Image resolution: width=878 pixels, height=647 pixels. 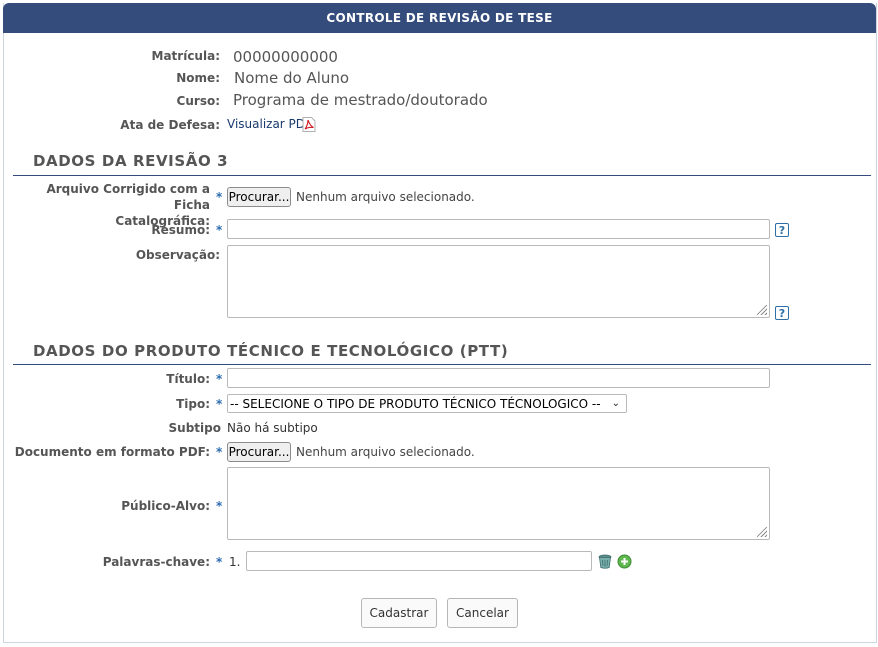 What do you see at coordinates (292, 78) in the screenshot?
I see `nome-value: Nome do Aluno` at bounding box center [292, 78].